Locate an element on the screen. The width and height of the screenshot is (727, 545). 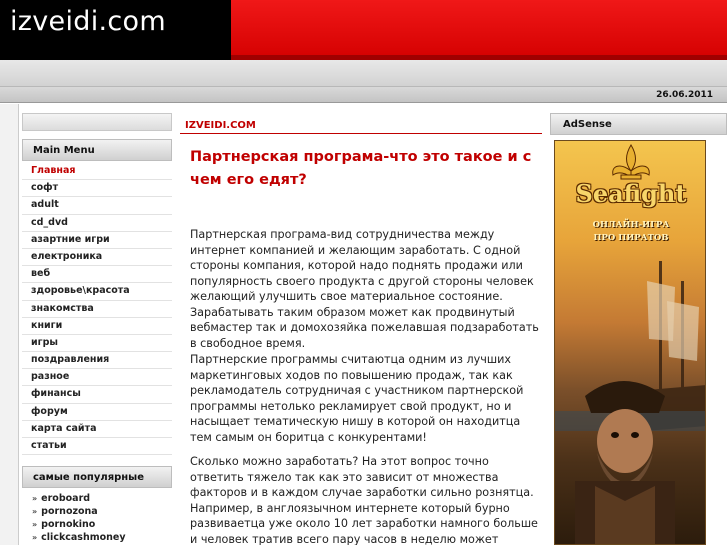
popular-title: самые популярные is located at coordinates (97, 477).